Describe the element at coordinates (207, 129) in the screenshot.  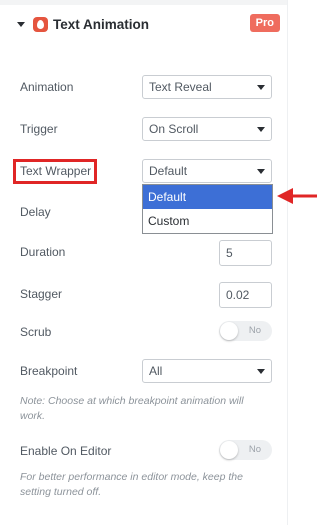
I see `trigger-select: On Scroll` at that location.